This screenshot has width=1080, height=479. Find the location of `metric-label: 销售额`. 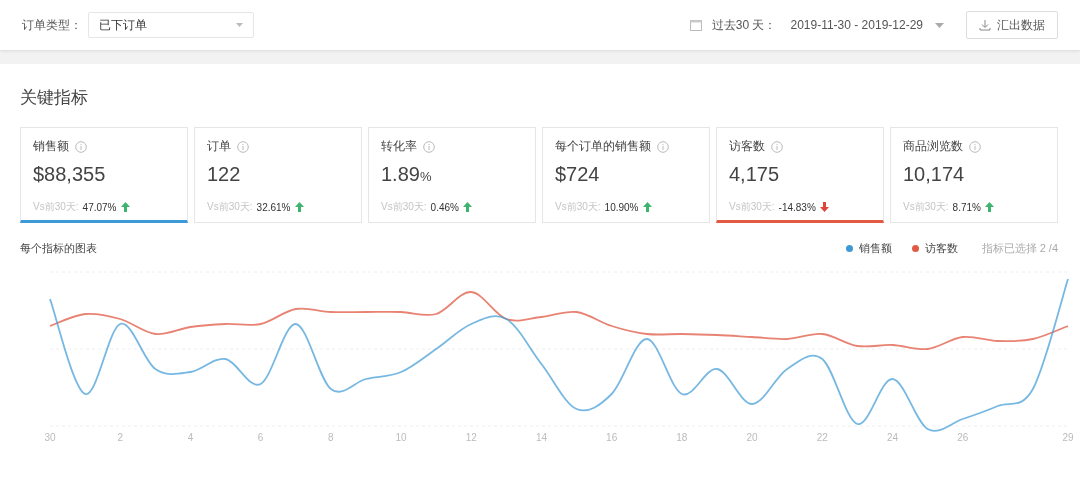

metric-label: 销售额 is located at coordinates (51, 146).